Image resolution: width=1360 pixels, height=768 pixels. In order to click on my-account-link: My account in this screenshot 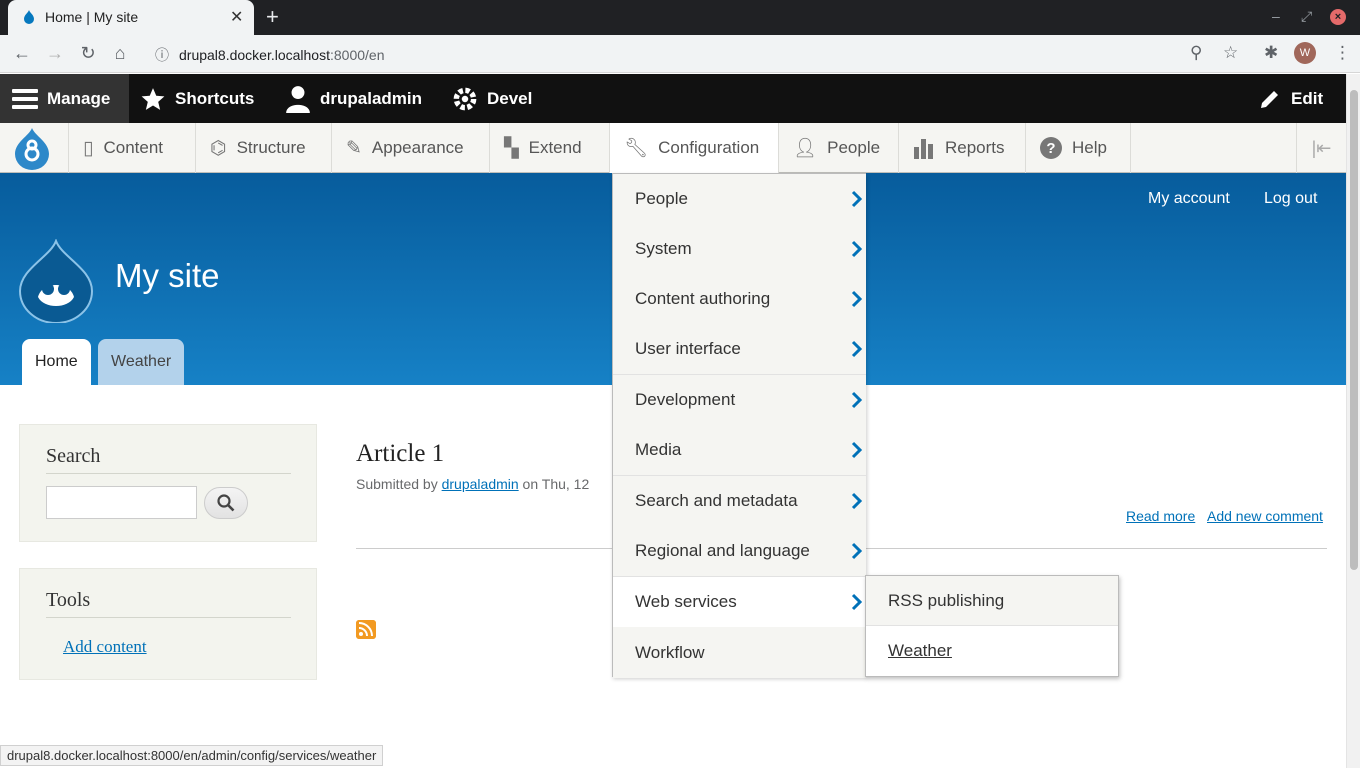, I will do `click(1189, 199)`.